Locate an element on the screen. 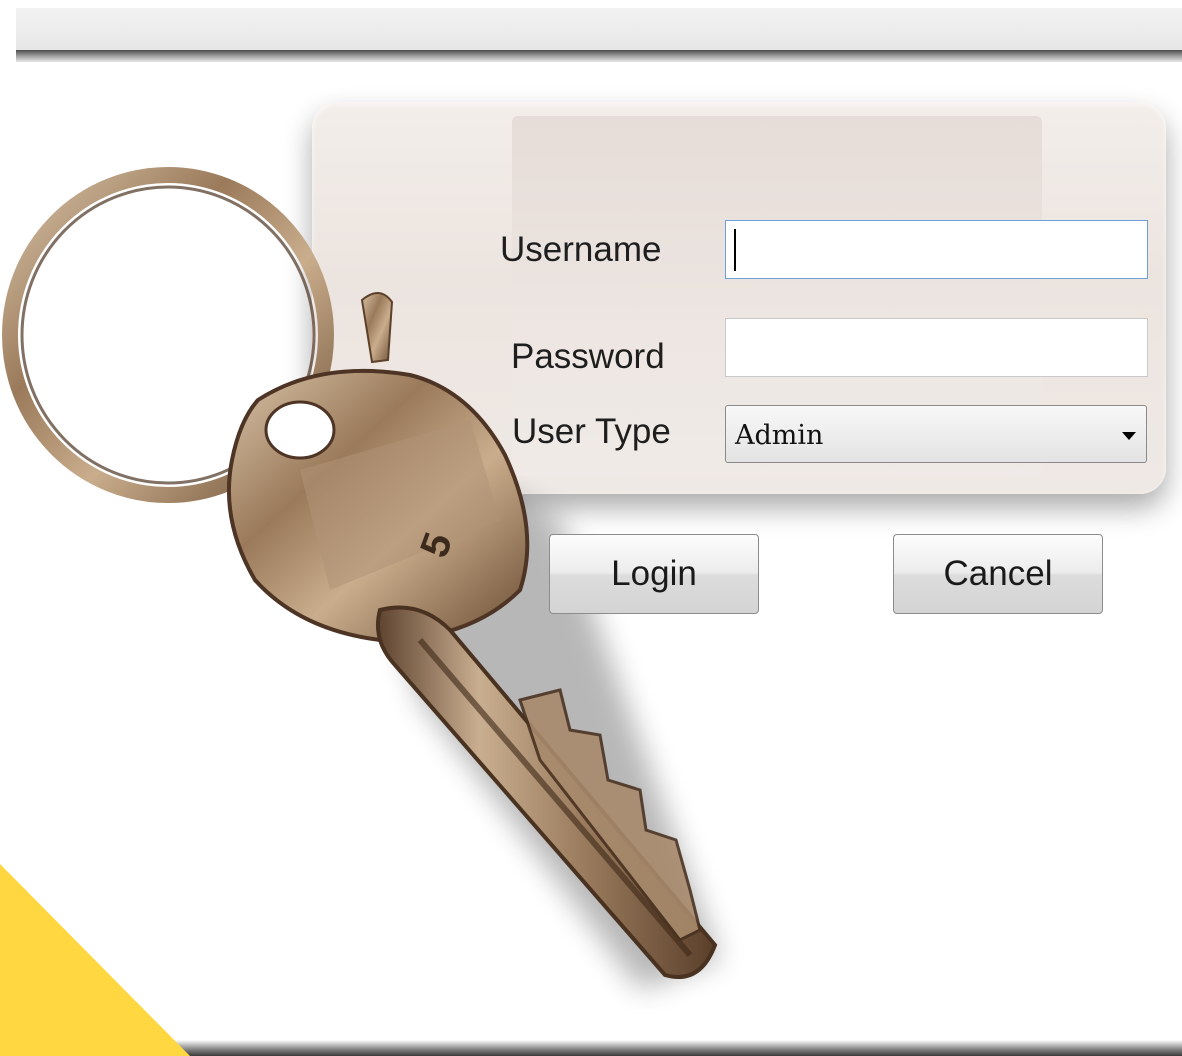 This screenshot has width=1182, height=1056. username-input is located at coordinates (936, 249).